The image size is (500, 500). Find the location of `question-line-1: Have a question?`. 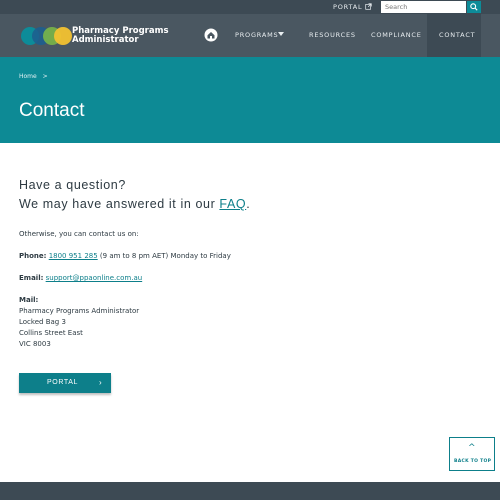

question-line-1: Have a question? is located at coordinates (72, 185).